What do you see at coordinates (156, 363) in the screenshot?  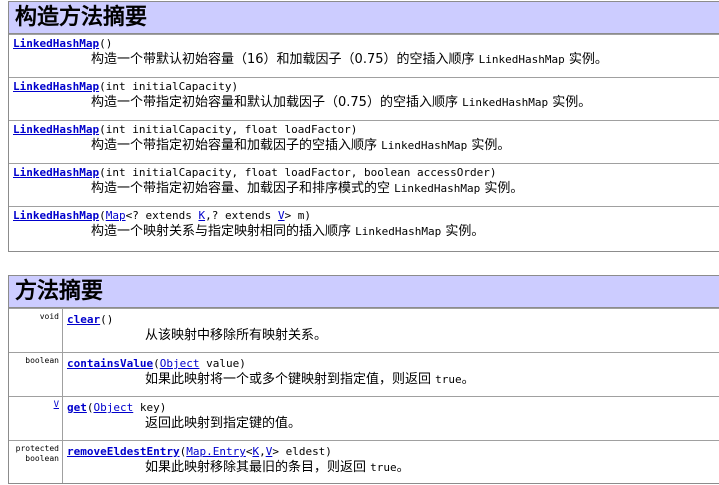 I see `method-signature: containsValue(Object value)` at bounding box center [156, 363].